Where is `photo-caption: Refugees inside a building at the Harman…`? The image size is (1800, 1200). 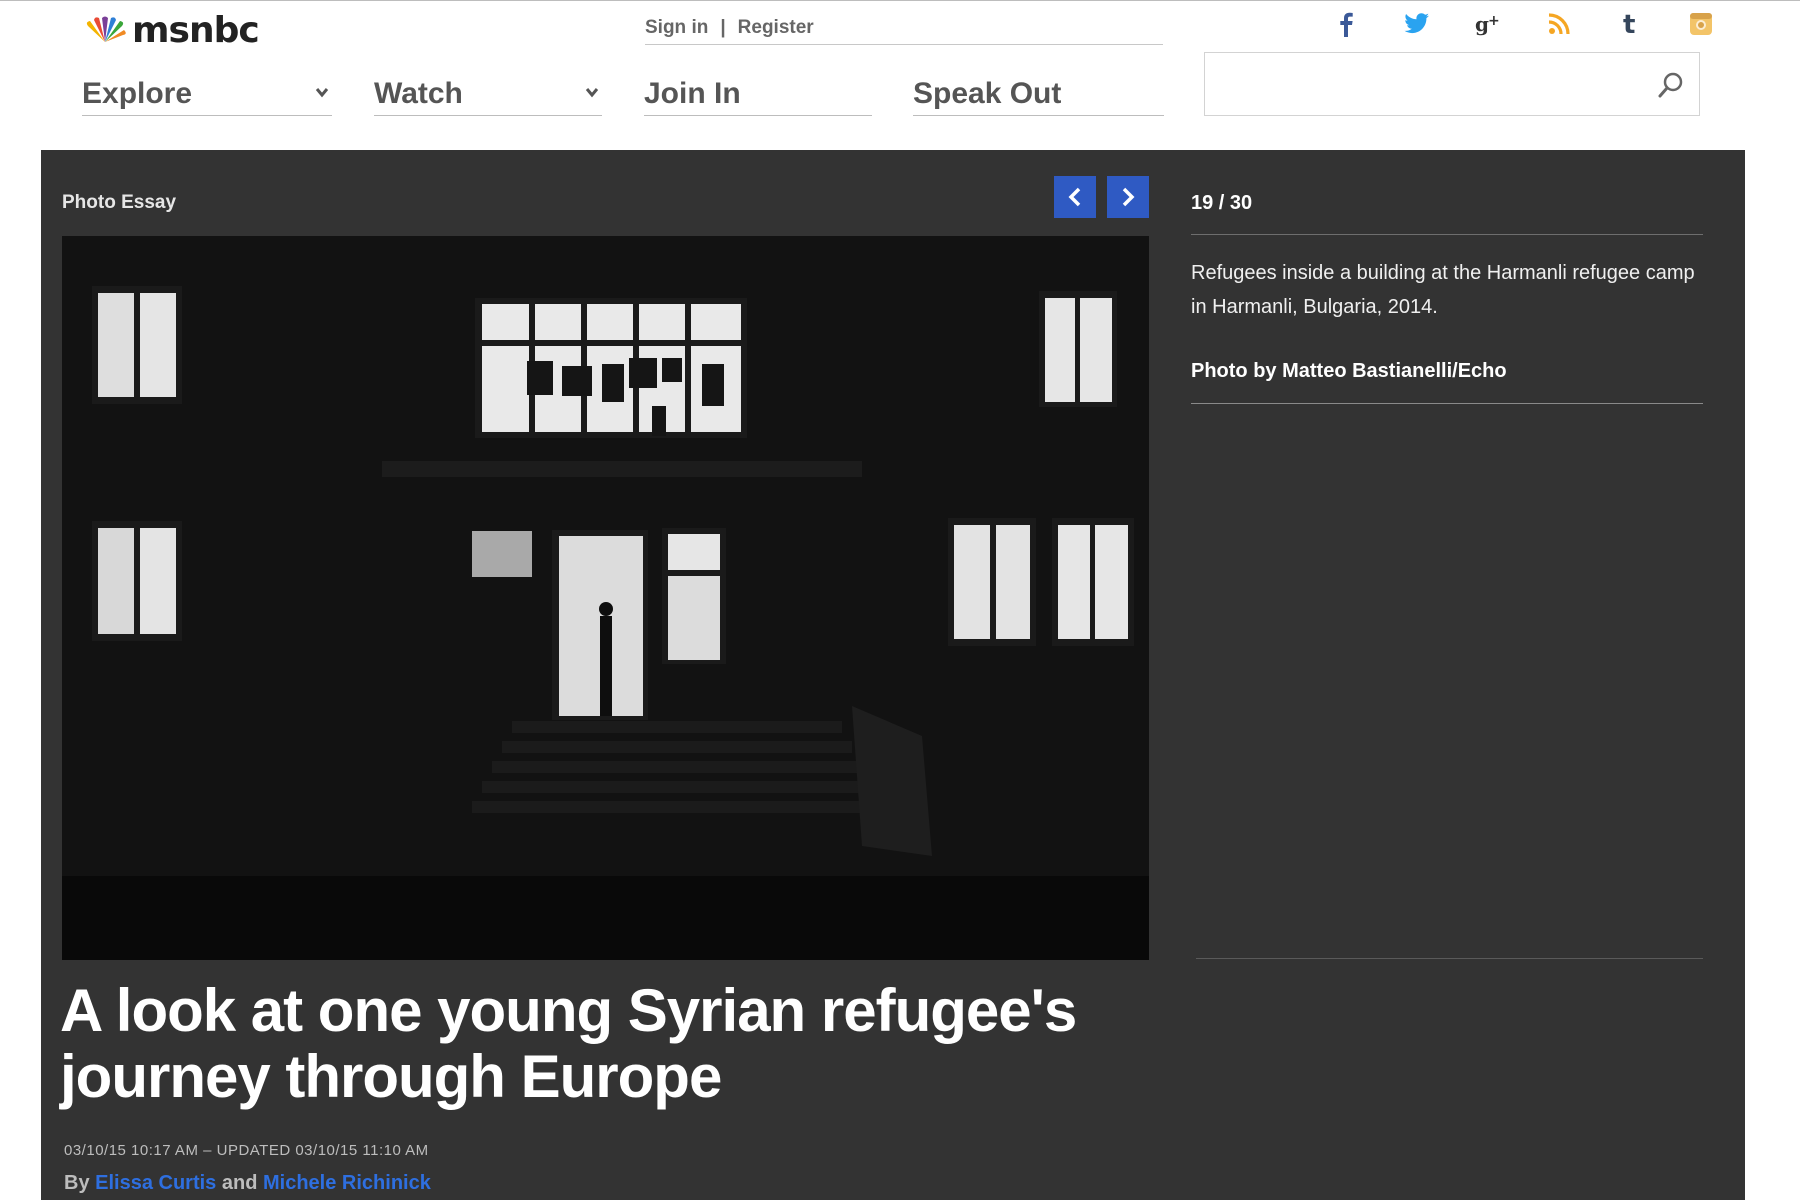
photo-caption: Refugees inside a building at the Harman… is located at coordinates (1443, 290).